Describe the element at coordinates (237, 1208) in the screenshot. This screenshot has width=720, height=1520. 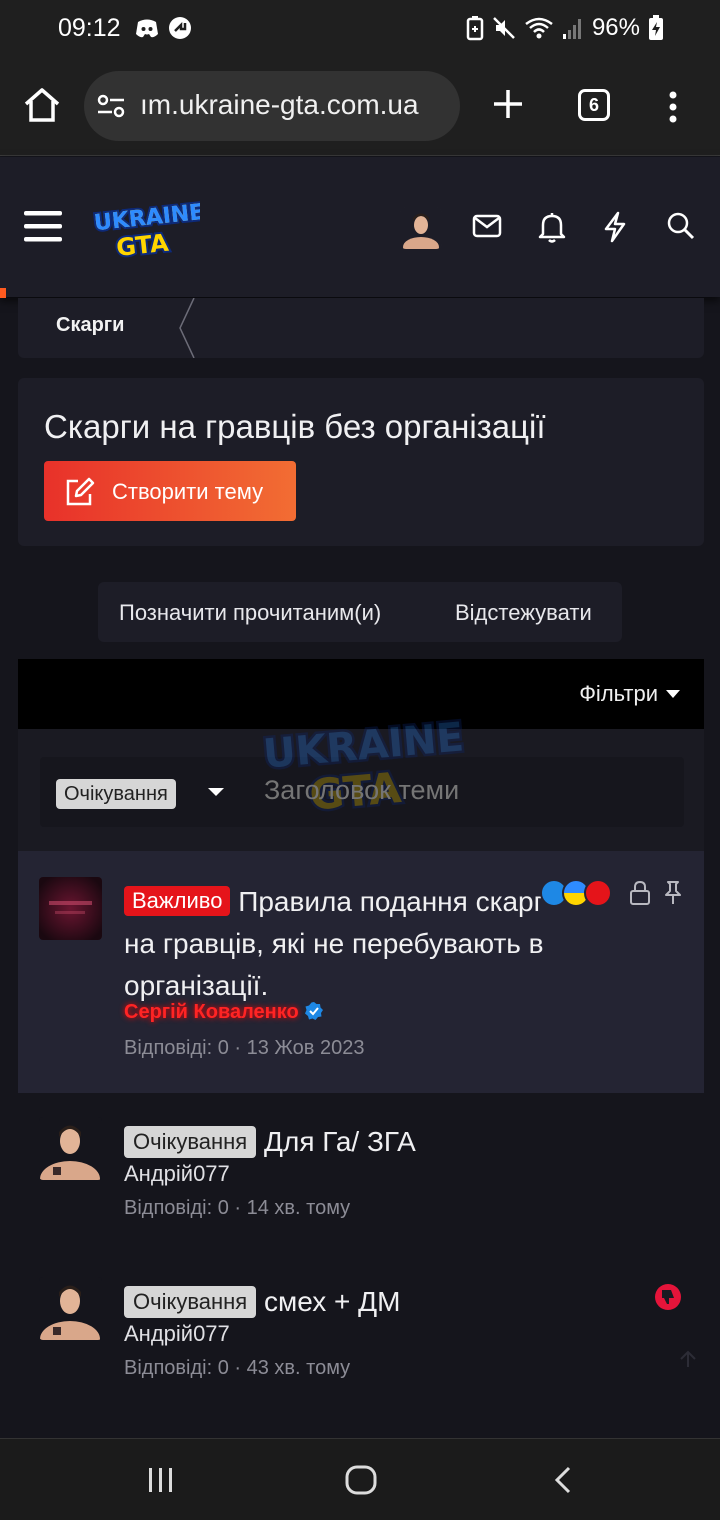
I see `thread-meta: Відповіді: 0 · 14 хв. тому` at that location.